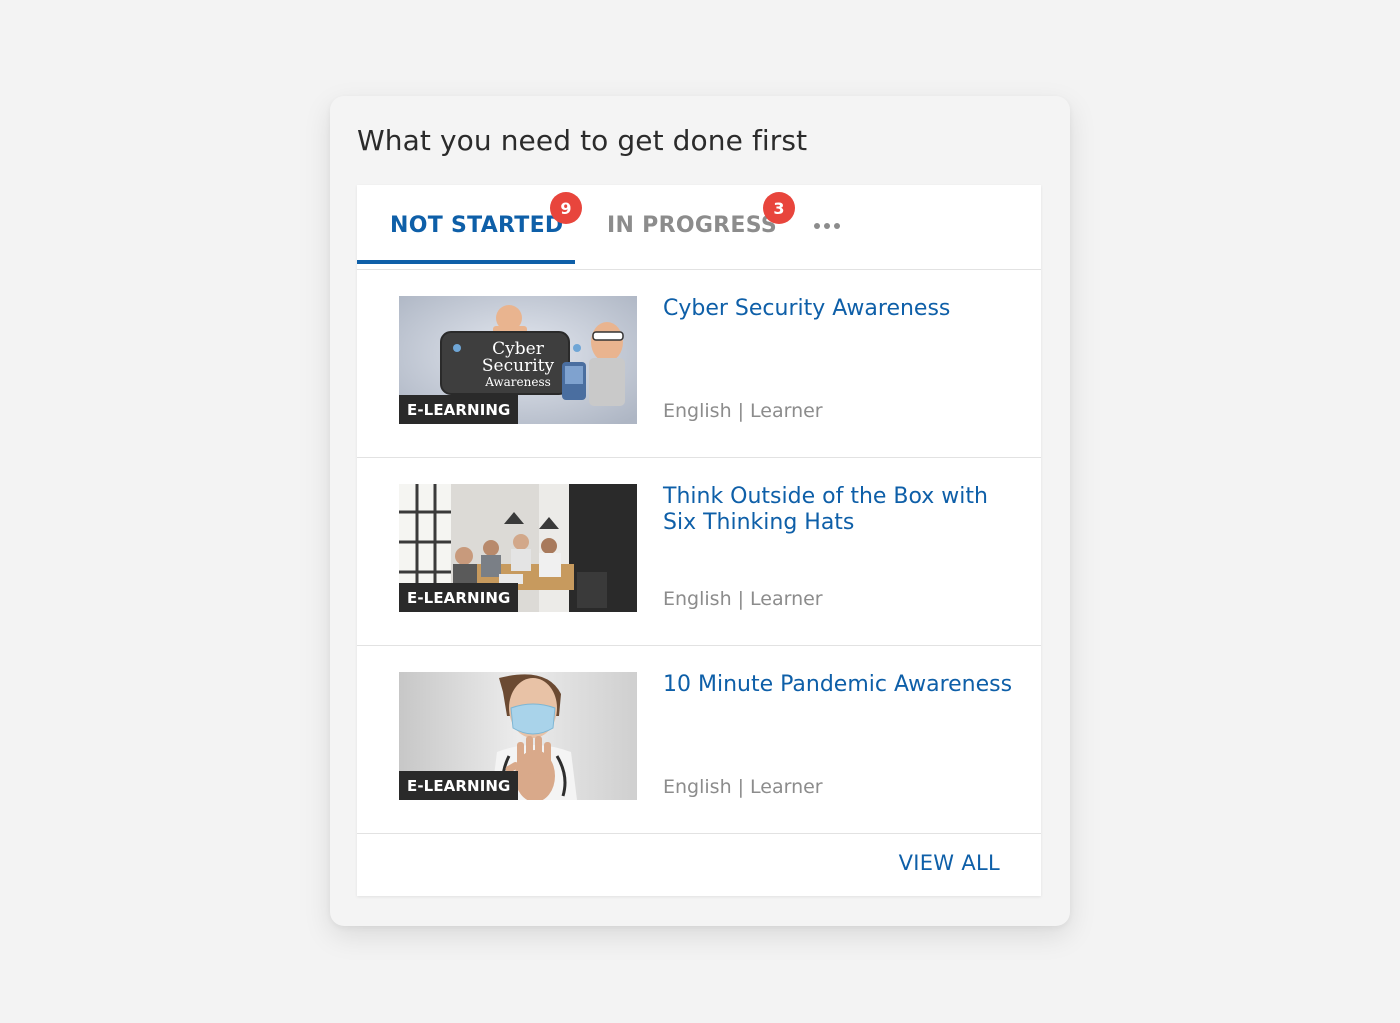 The height and width of the screenshot is (1023, 1400). Describe the element at coordinates (699, 864) in the screenshot. I see `panel-footer: VIEW ALL` at that location.